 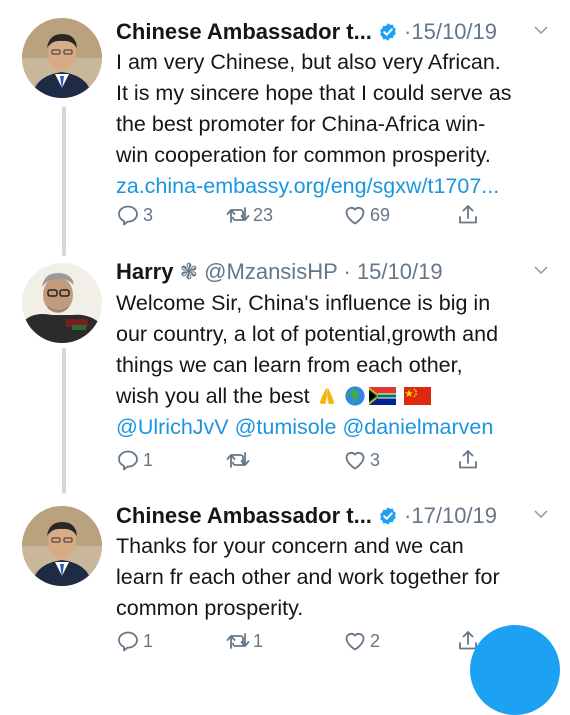 I want to click on reply-button: 3, so click(x=134, y=215).